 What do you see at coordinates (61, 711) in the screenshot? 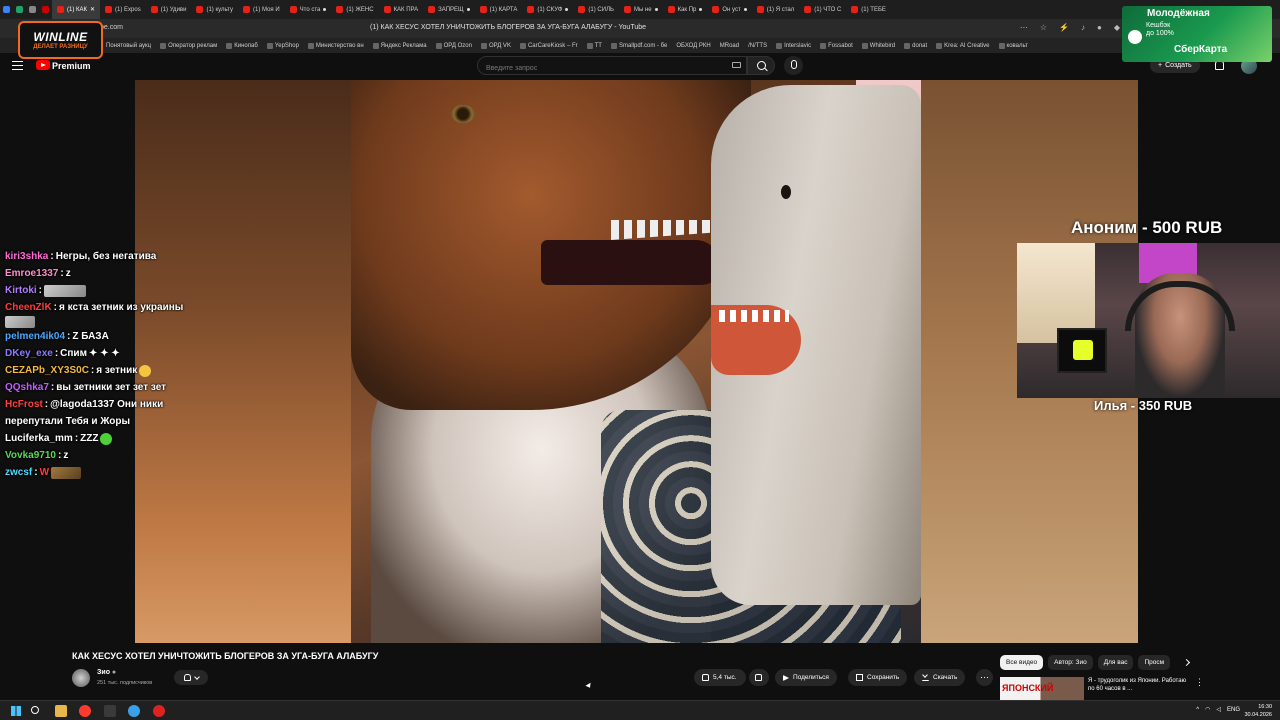
I see `file-explorer-icon` at bounding box center [61, 711].